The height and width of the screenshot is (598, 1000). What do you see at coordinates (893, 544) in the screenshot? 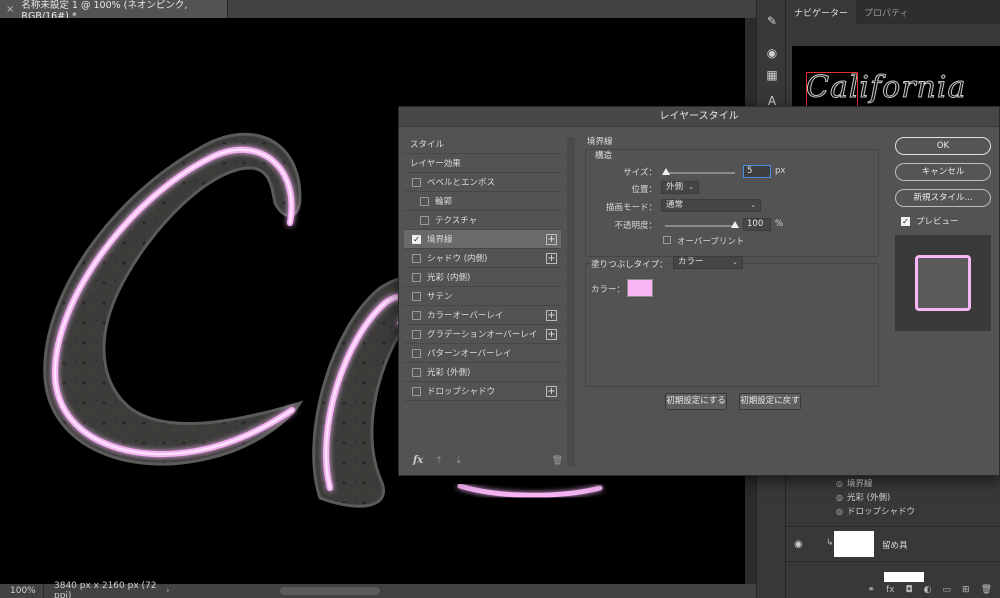
I see `layer-row: ◉ ↳ 留め具` at bounding box center [893, 544].